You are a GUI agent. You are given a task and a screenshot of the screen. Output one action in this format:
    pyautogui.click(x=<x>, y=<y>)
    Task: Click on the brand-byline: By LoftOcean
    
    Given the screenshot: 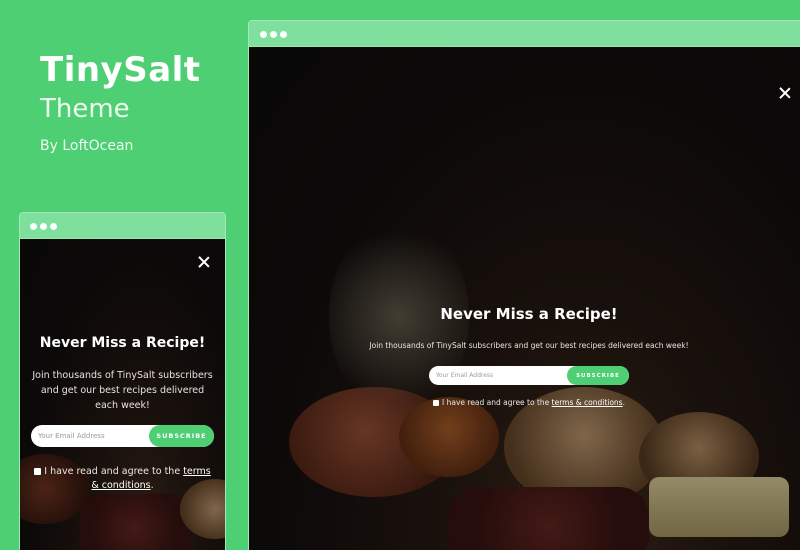 What is the action you would take?
    pyautogui.click(x=87, y=146)
    